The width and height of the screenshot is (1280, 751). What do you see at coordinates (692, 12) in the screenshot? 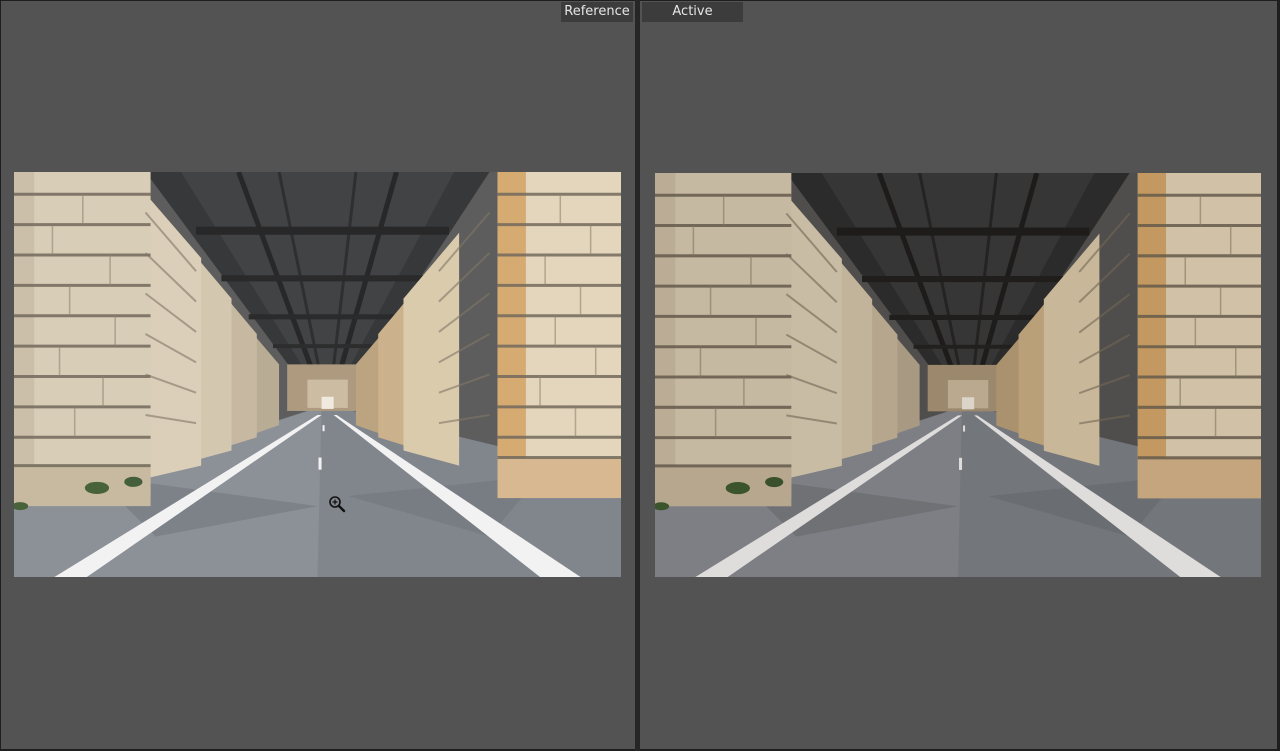
I see `active-label: Active` at bounding box center [692, 12].